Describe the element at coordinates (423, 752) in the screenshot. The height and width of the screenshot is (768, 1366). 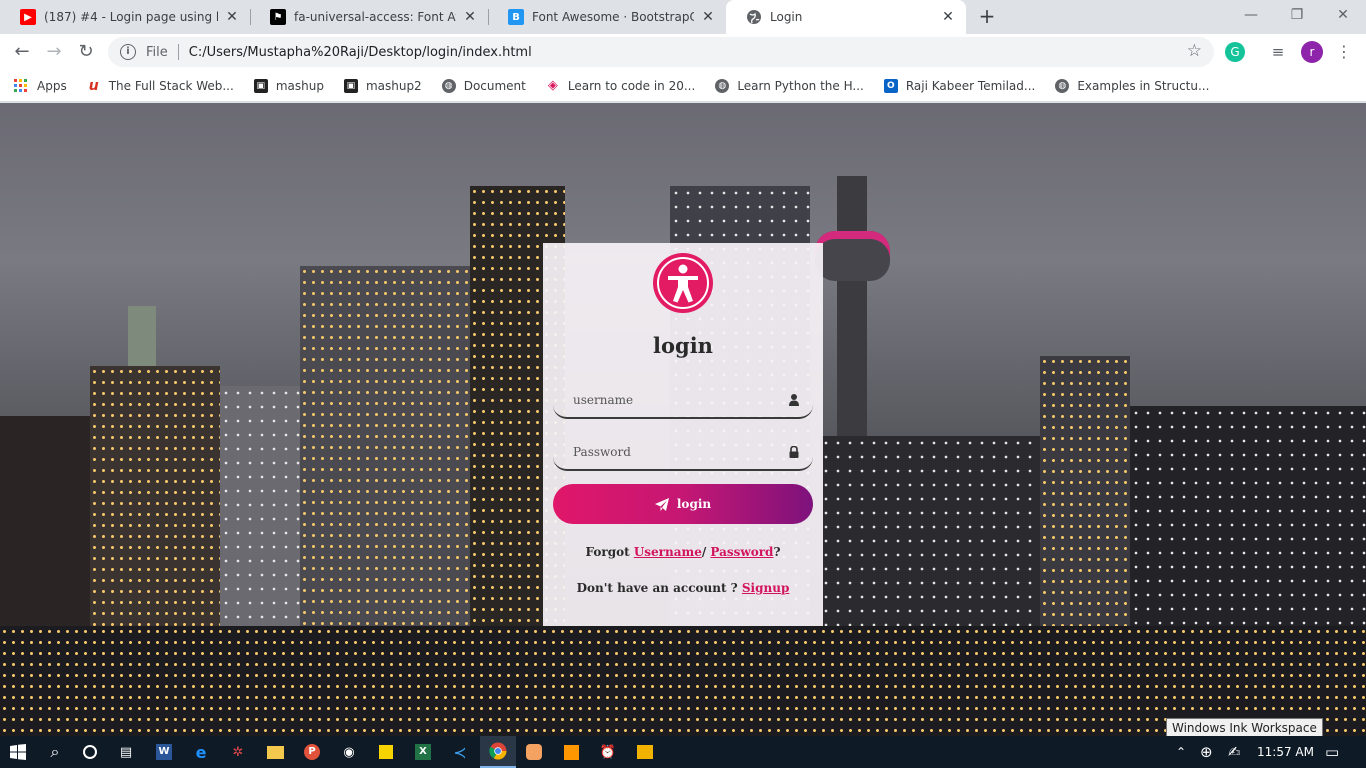
I see `excel-icon: X` at that location.